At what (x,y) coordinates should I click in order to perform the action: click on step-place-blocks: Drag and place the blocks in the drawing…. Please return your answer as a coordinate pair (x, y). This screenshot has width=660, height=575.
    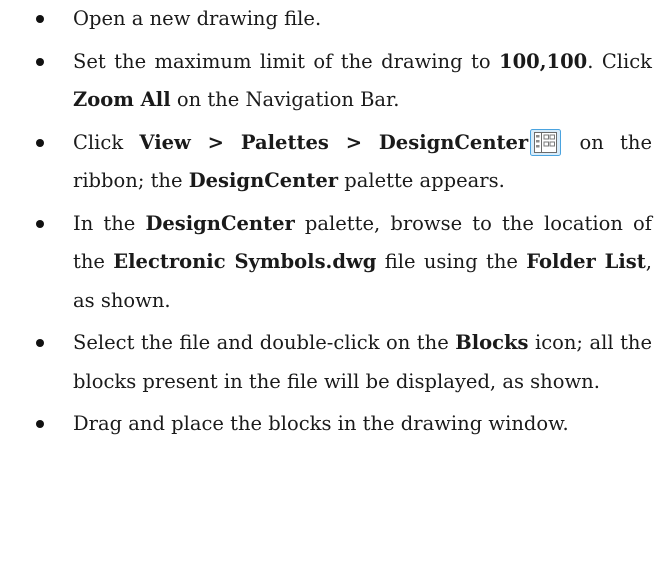
    Looking at the image, I should click on (344, 424).